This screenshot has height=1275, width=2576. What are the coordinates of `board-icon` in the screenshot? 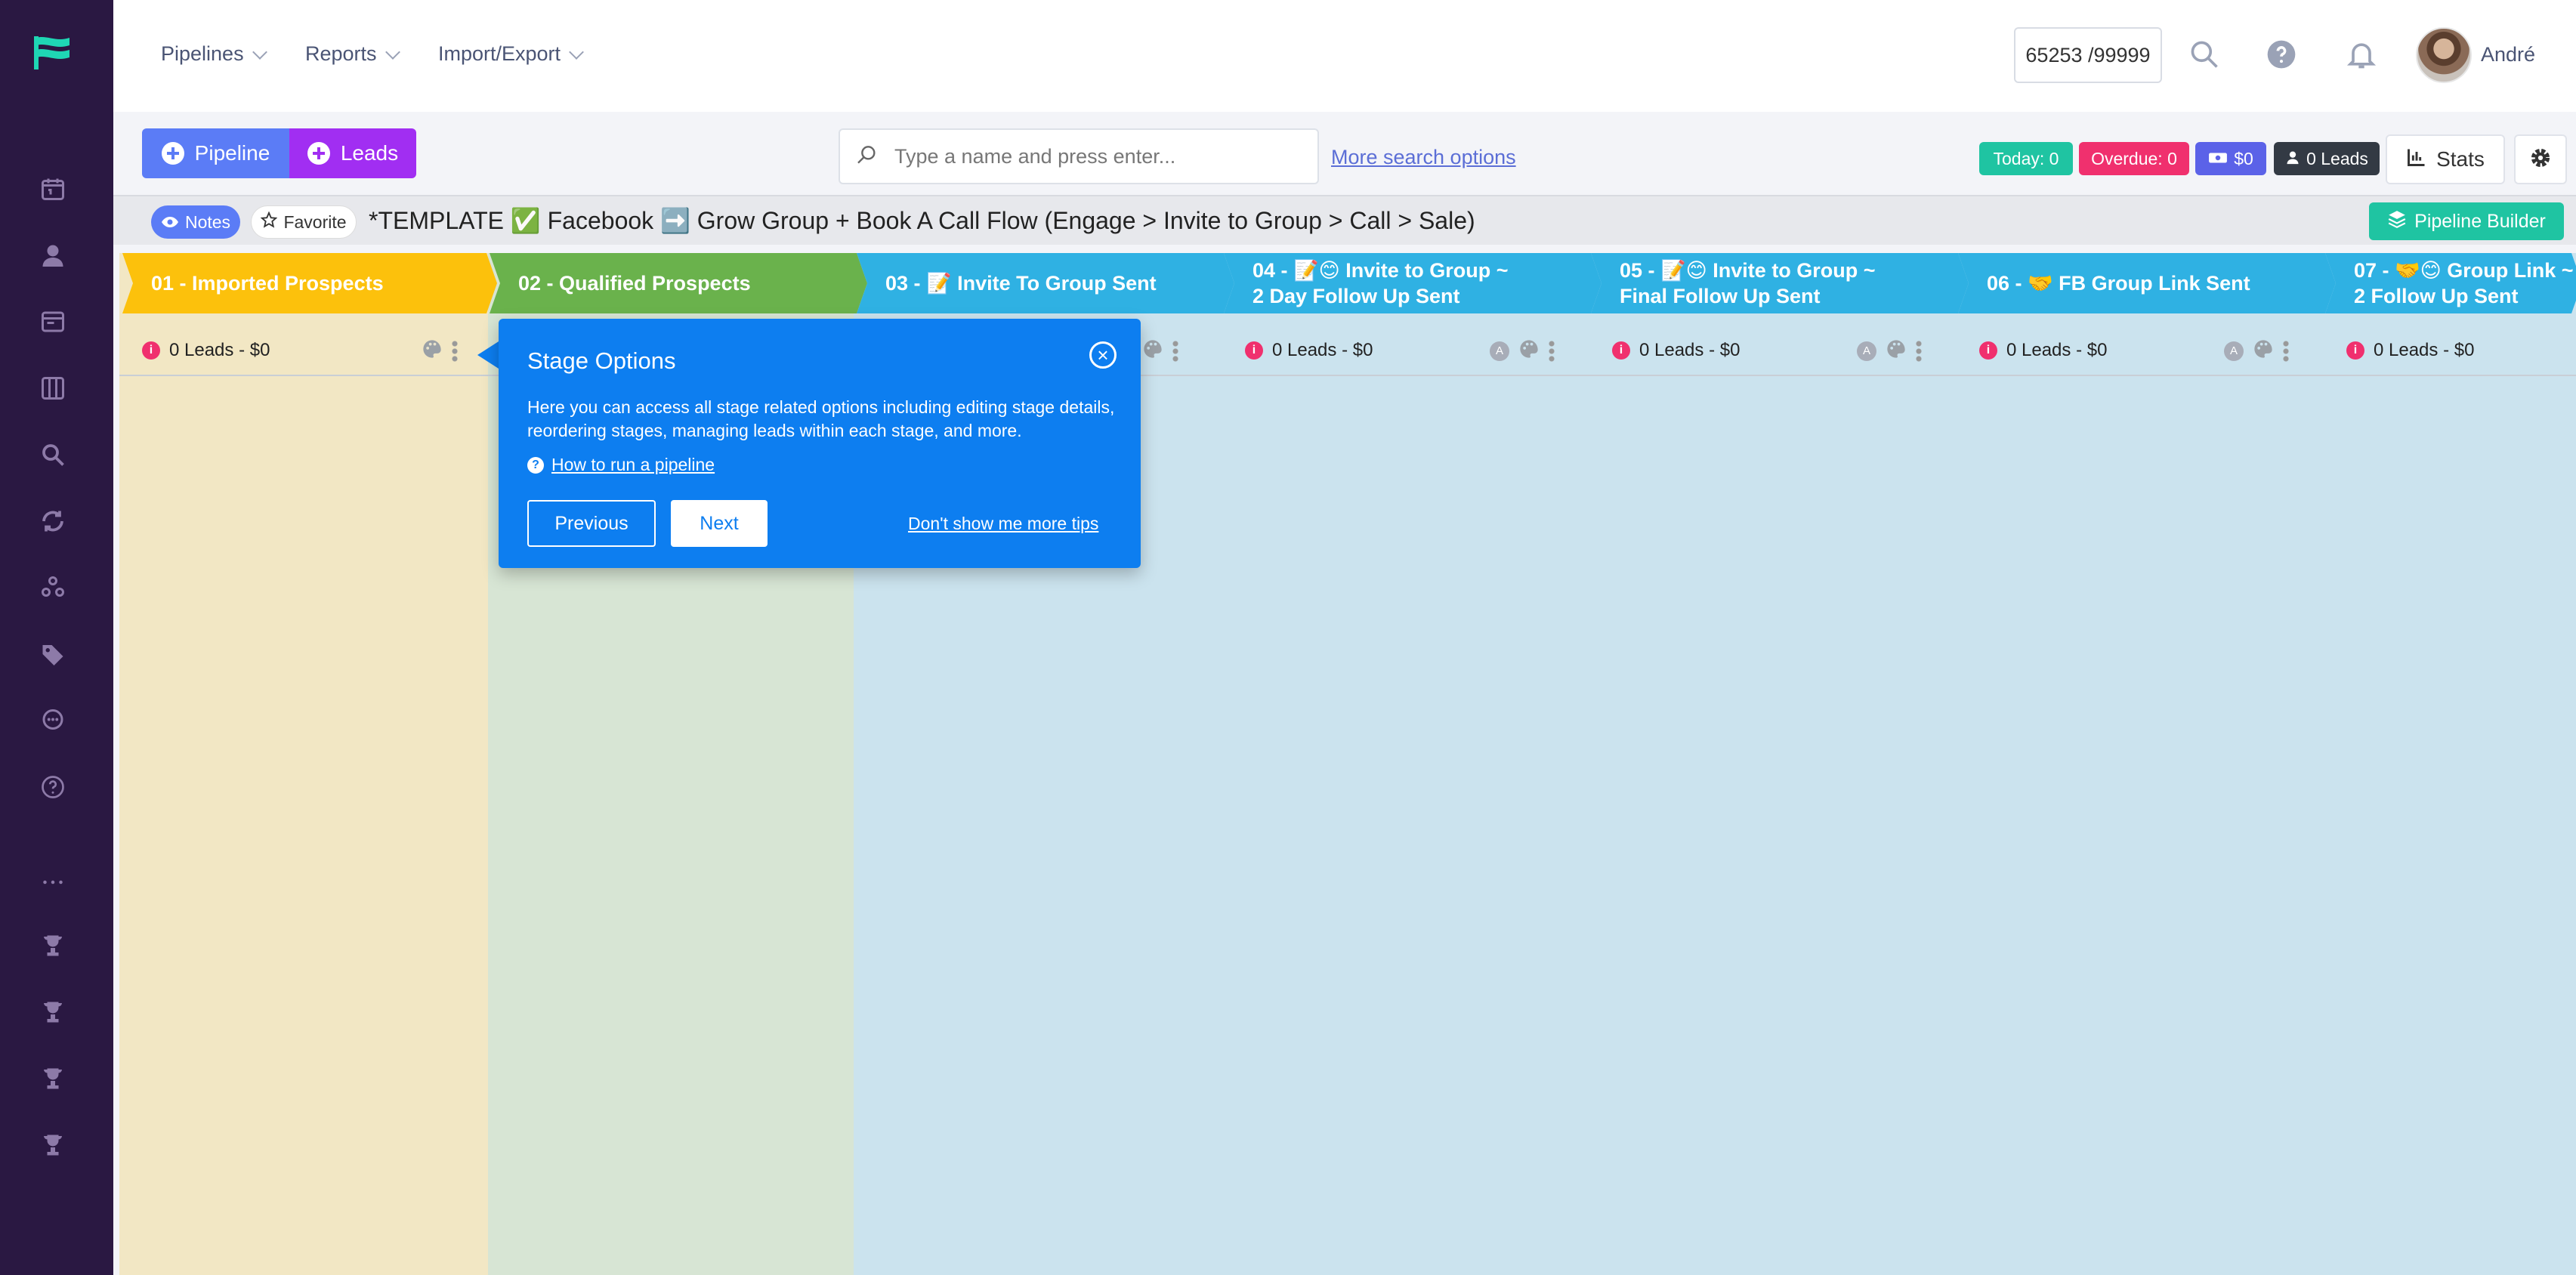 It's located at (53, 388).